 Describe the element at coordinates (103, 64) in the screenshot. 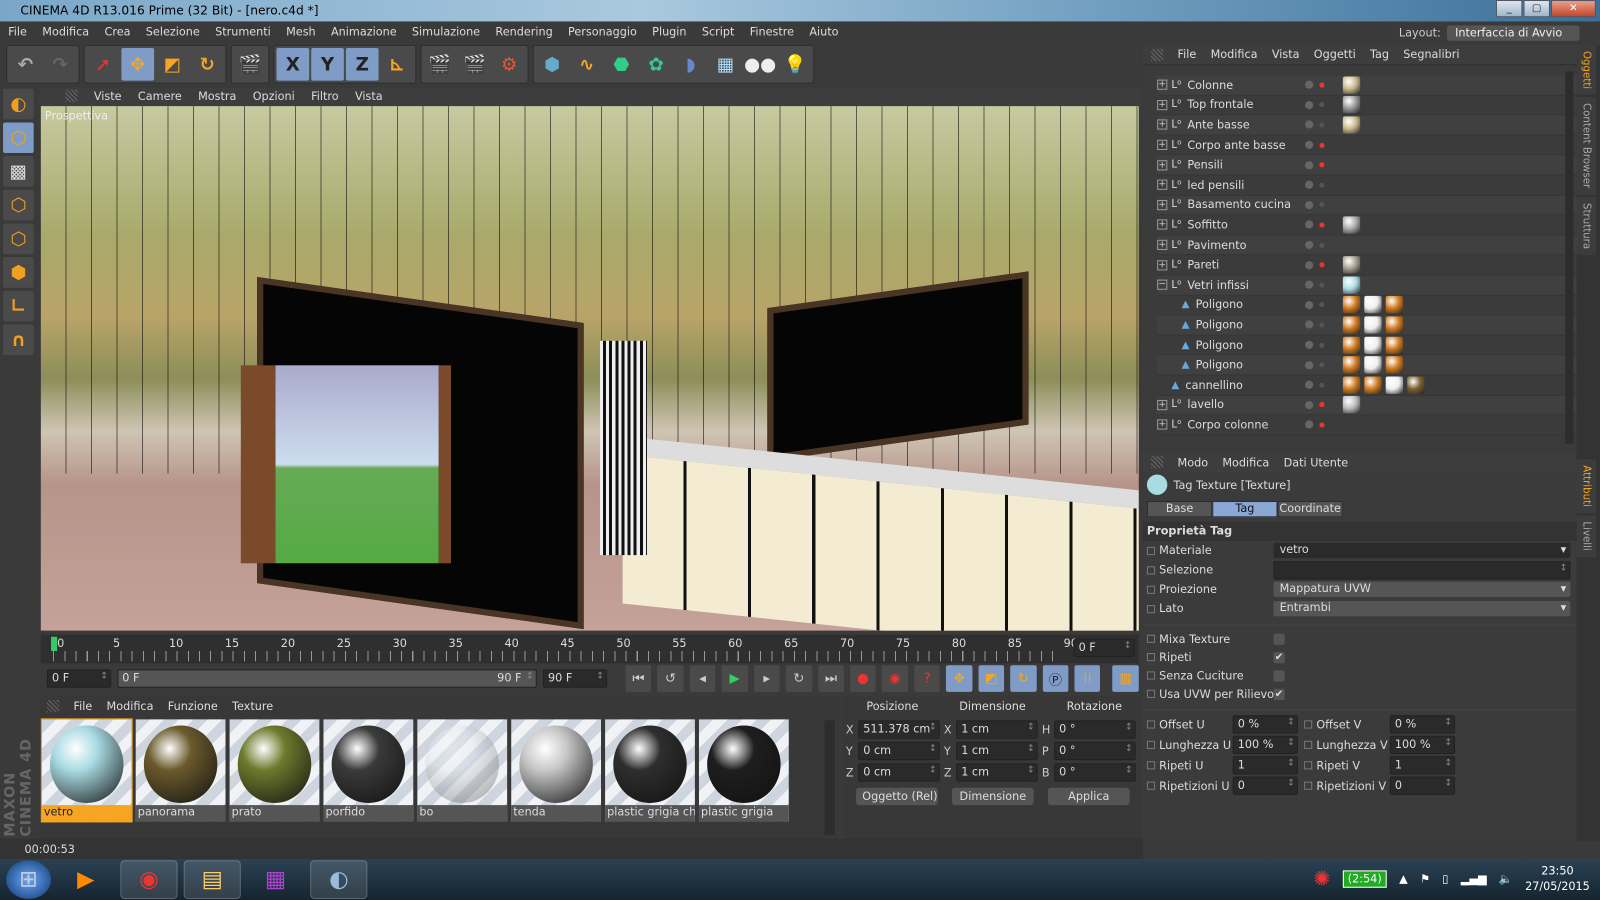

I see `select-tool-icon: ➚` at that location.